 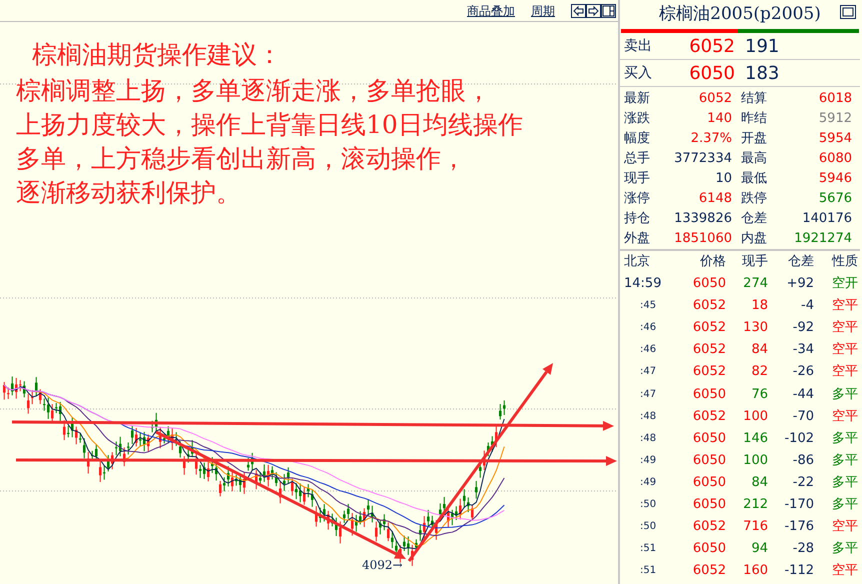 I want to click on oi-change-cell-text: -4, so click(x=807, y=306).